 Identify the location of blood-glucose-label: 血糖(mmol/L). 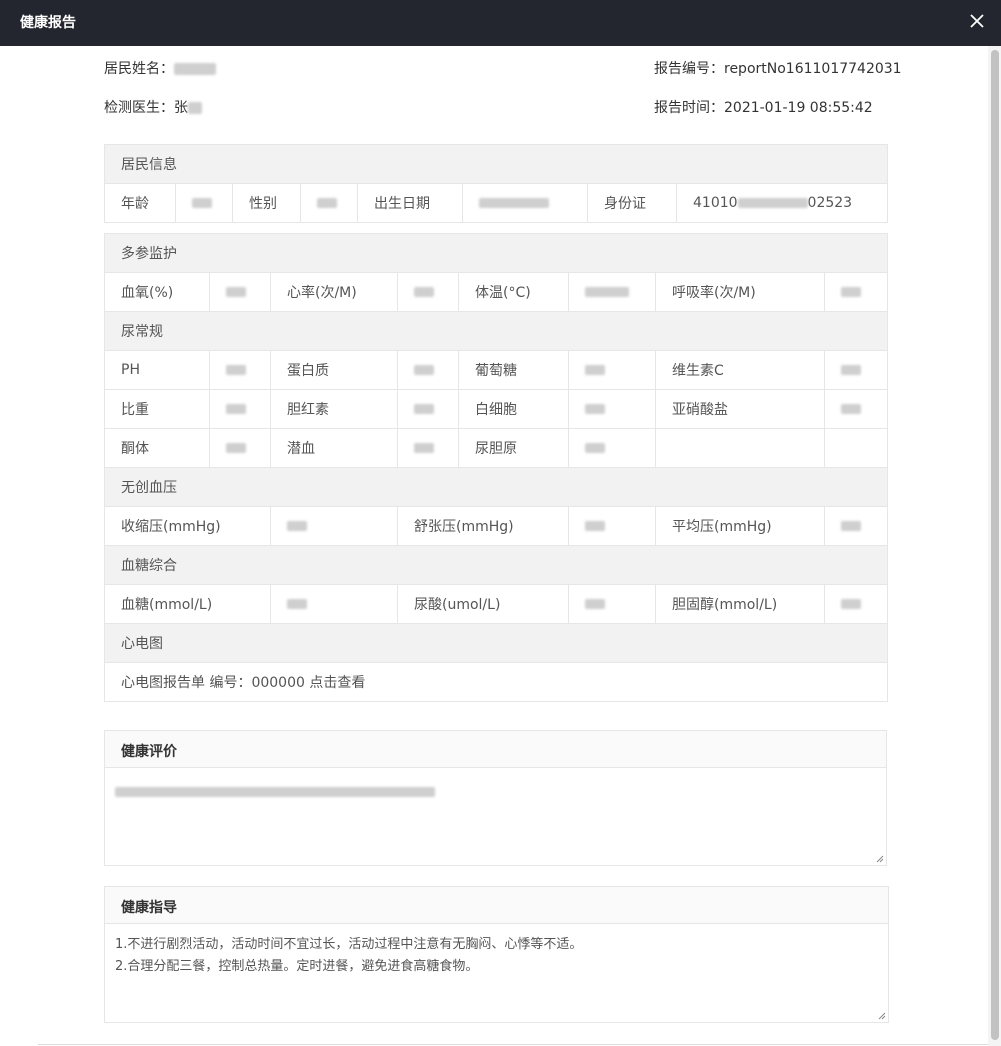
(187, 604).